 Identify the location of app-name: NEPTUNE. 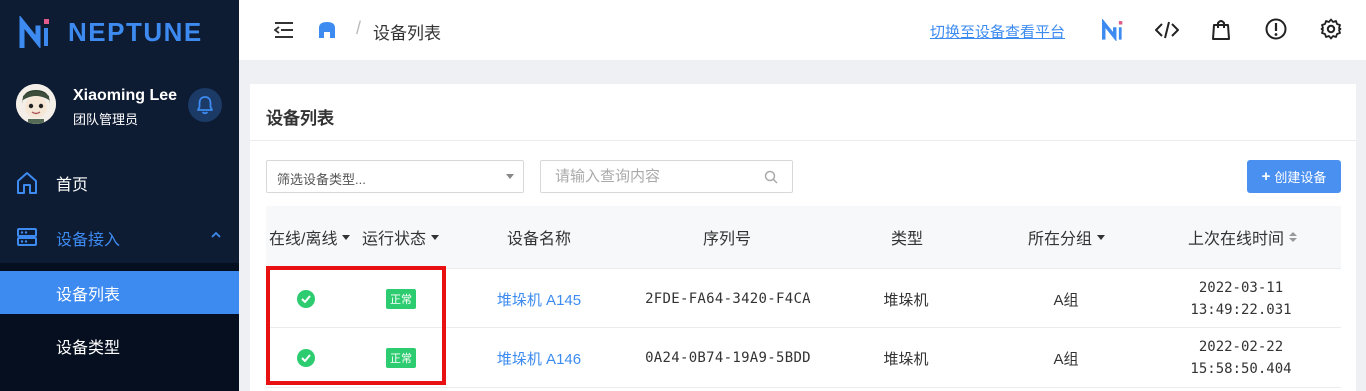
(135, 31).